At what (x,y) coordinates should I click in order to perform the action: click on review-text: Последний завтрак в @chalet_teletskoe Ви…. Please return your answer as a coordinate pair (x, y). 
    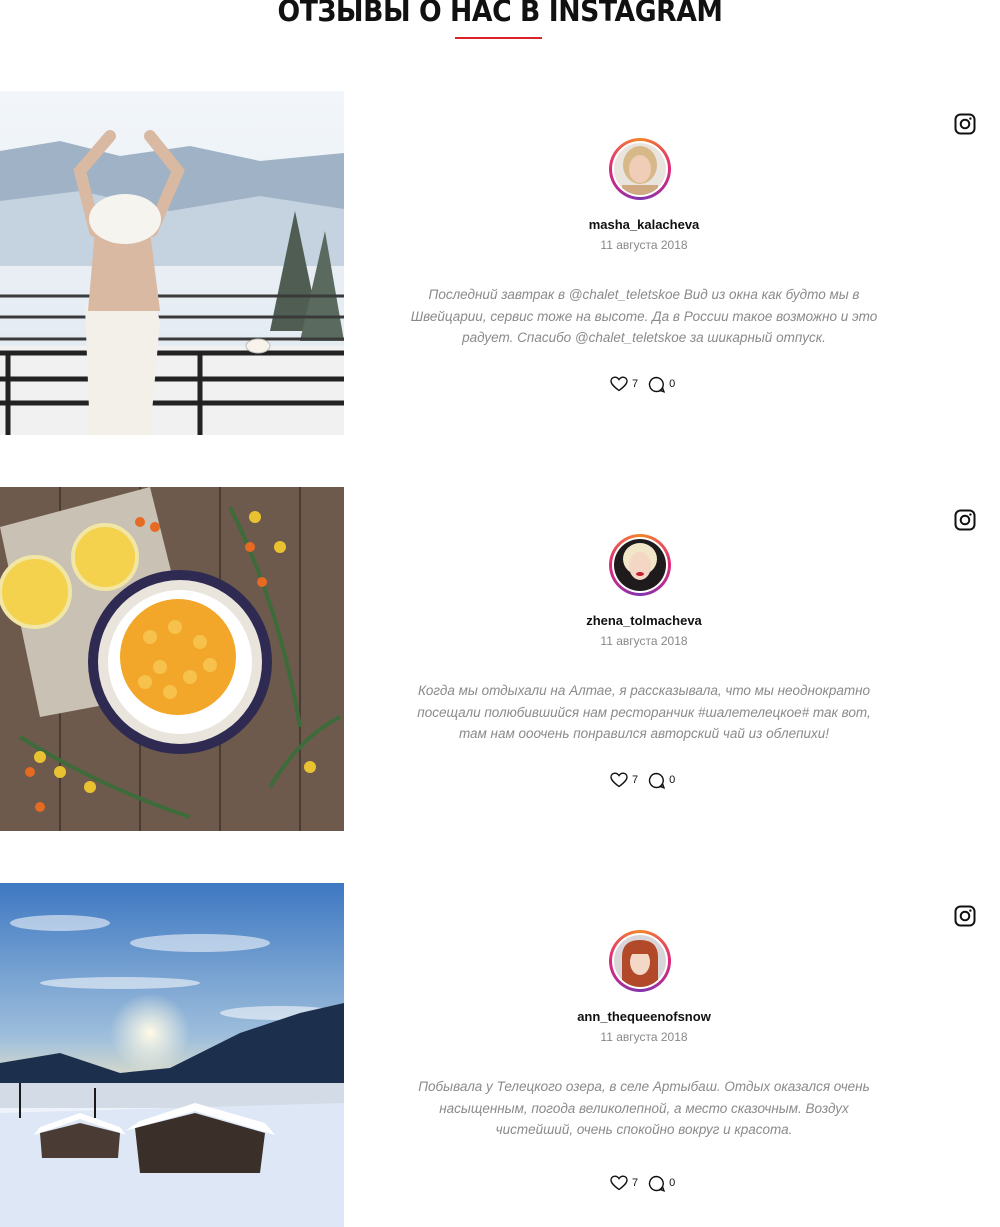
    Looking at the image, I should click on (644, 316).